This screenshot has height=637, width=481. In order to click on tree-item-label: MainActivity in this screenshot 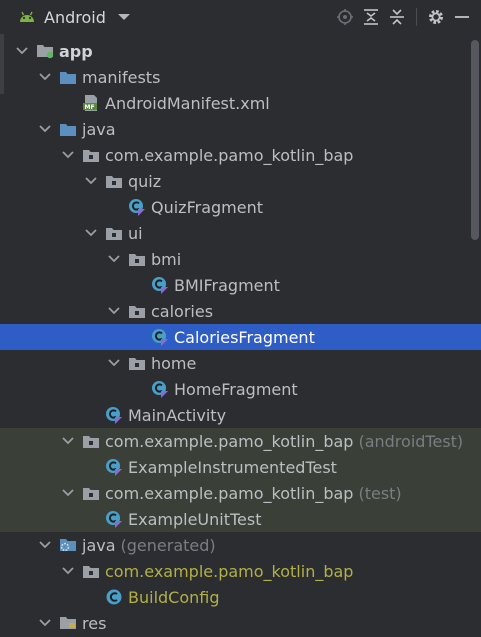, I will do `click(177, 415)`.